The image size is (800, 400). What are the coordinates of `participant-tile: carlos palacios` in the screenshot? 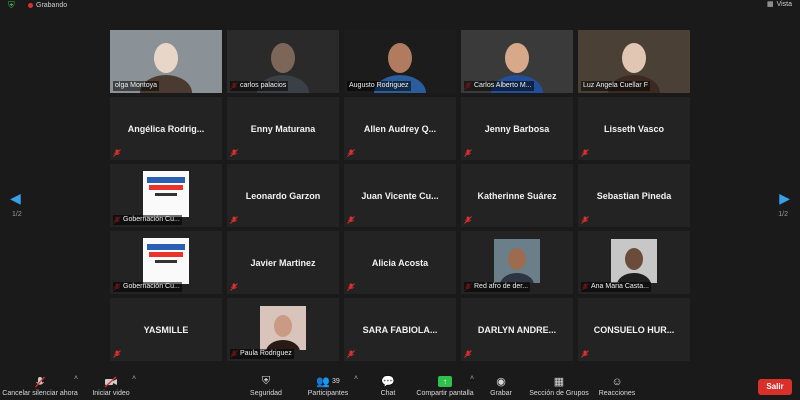 It's located at (283, 61).